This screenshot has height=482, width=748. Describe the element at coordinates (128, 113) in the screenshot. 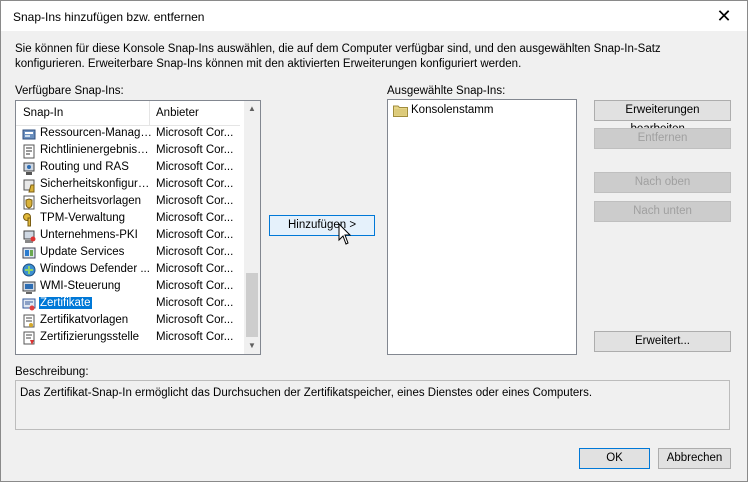

I see `list-header: Snap-In Anbieter` at that location.